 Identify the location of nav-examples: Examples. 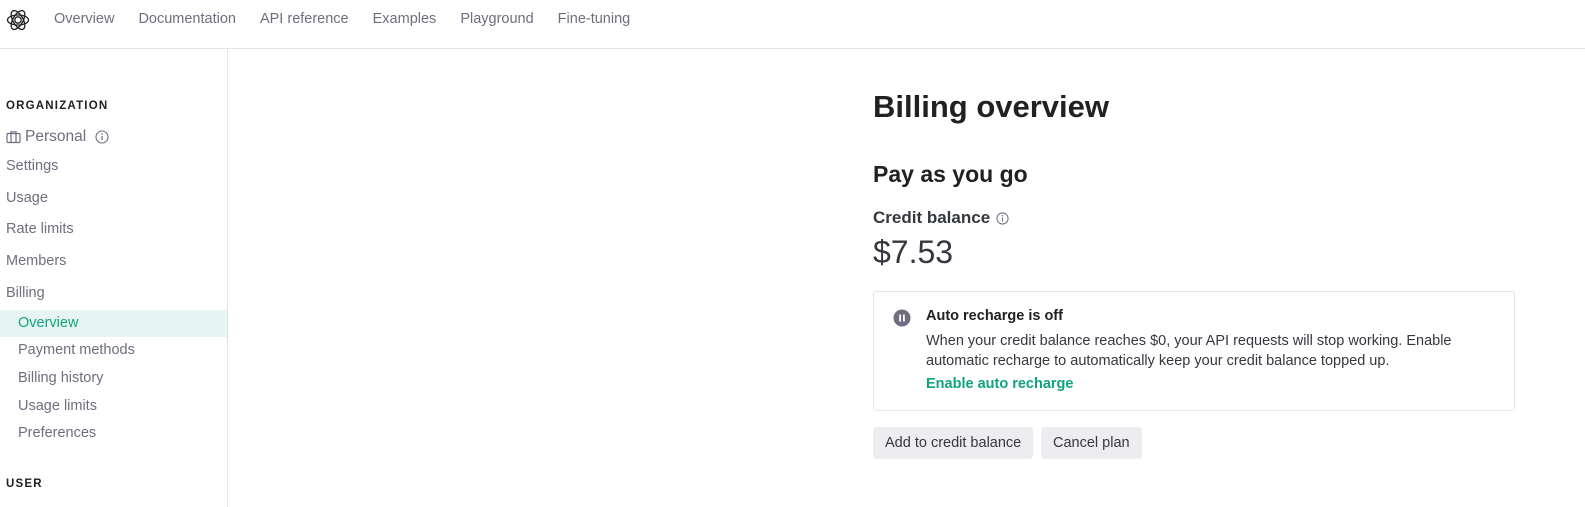
(405, 19).